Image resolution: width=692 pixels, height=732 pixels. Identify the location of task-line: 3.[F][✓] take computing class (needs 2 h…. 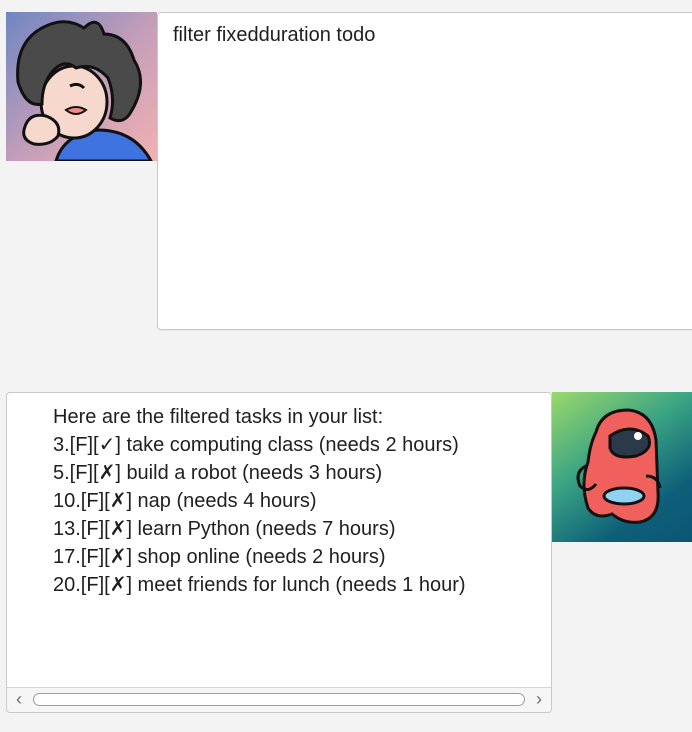
(256, 445).